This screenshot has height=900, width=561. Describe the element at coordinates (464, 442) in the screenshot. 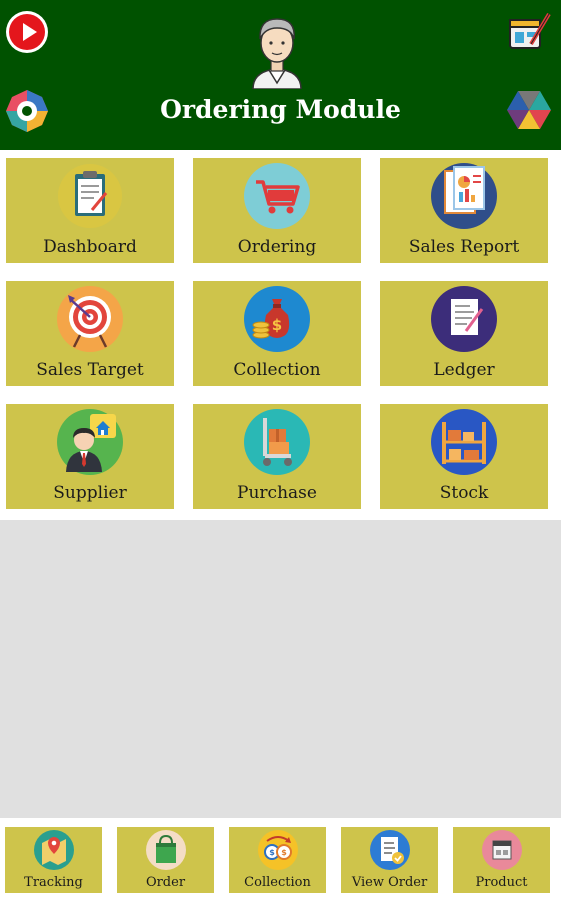

I see `stock-shelf-icon` at that location.